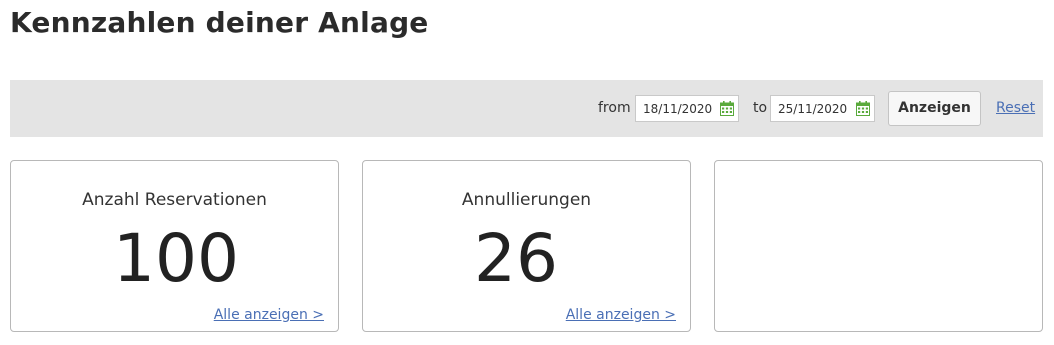 This screenshot has width=1054, height=345. What do you see at coordinates (934, 108) in the screenshot?
I see `show-button: Anzeigen` at bounding box center [934, 108].